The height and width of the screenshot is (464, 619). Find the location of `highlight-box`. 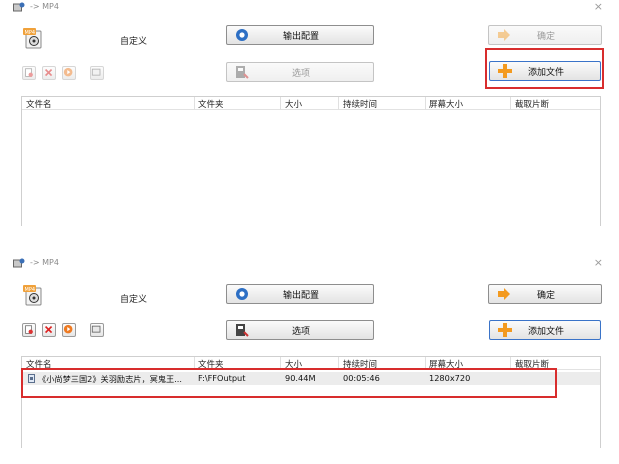

highlight-box is located at coordinates (289, 383).